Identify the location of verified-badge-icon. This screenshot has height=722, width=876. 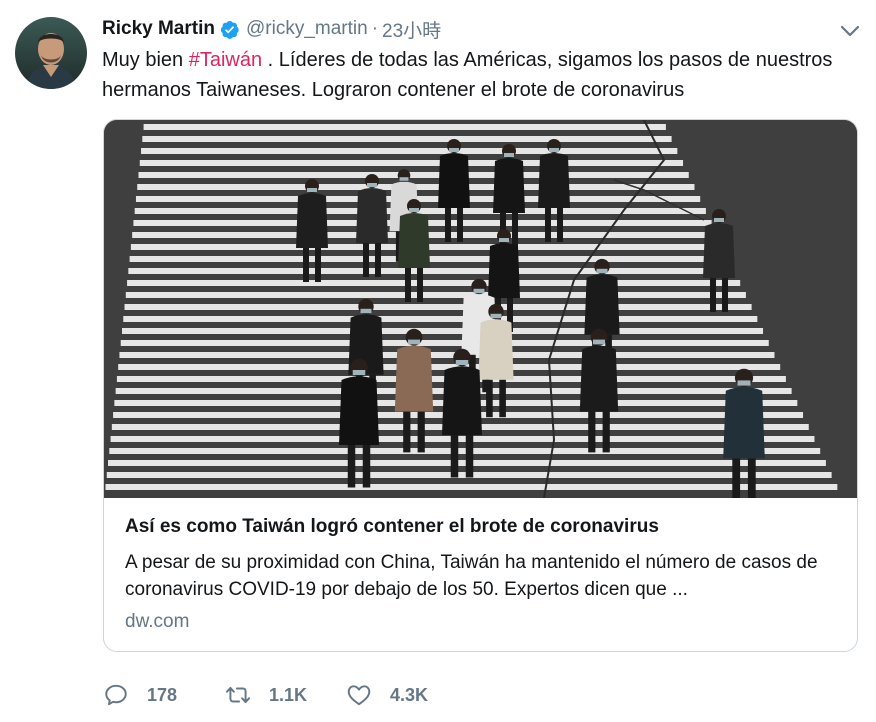
(229, 29).